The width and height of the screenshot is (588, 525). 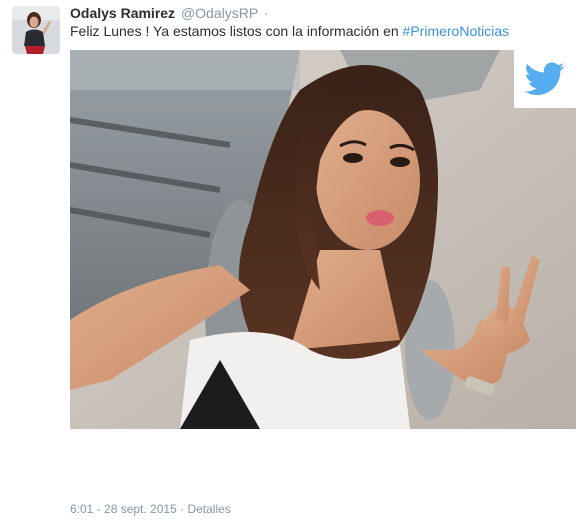 I want to click on author-name: Odalys Ramirez, so click(x=122, y=13).